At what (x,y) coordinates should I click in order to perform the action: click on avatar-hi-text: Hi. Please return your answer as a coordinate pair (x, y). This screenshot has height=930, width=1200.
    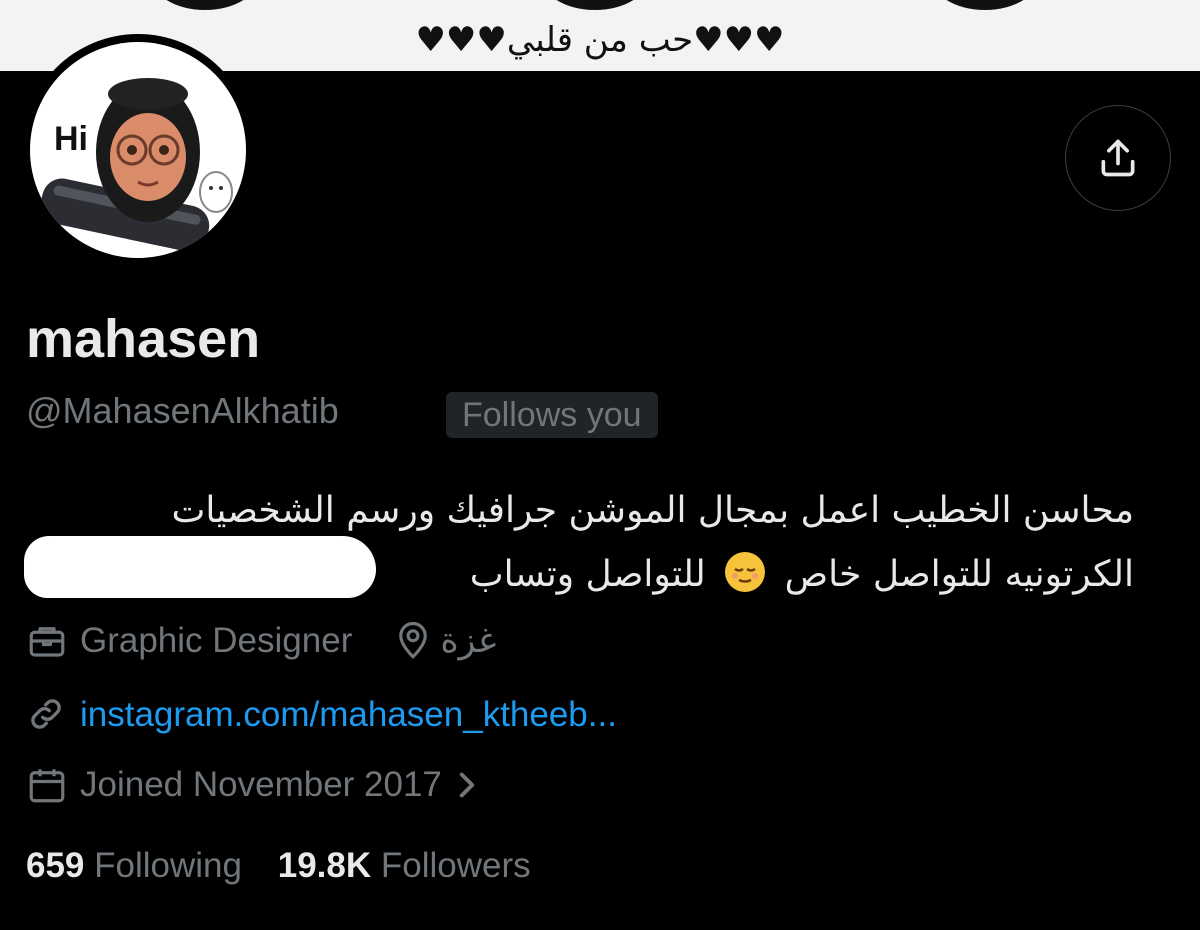
    Looking at the image, I should click on (71, 139).